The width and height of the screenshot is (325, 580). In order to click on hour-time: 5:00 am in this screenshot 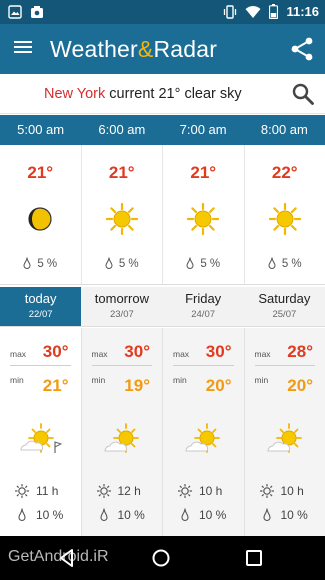, I will do `click(41, 129)`.